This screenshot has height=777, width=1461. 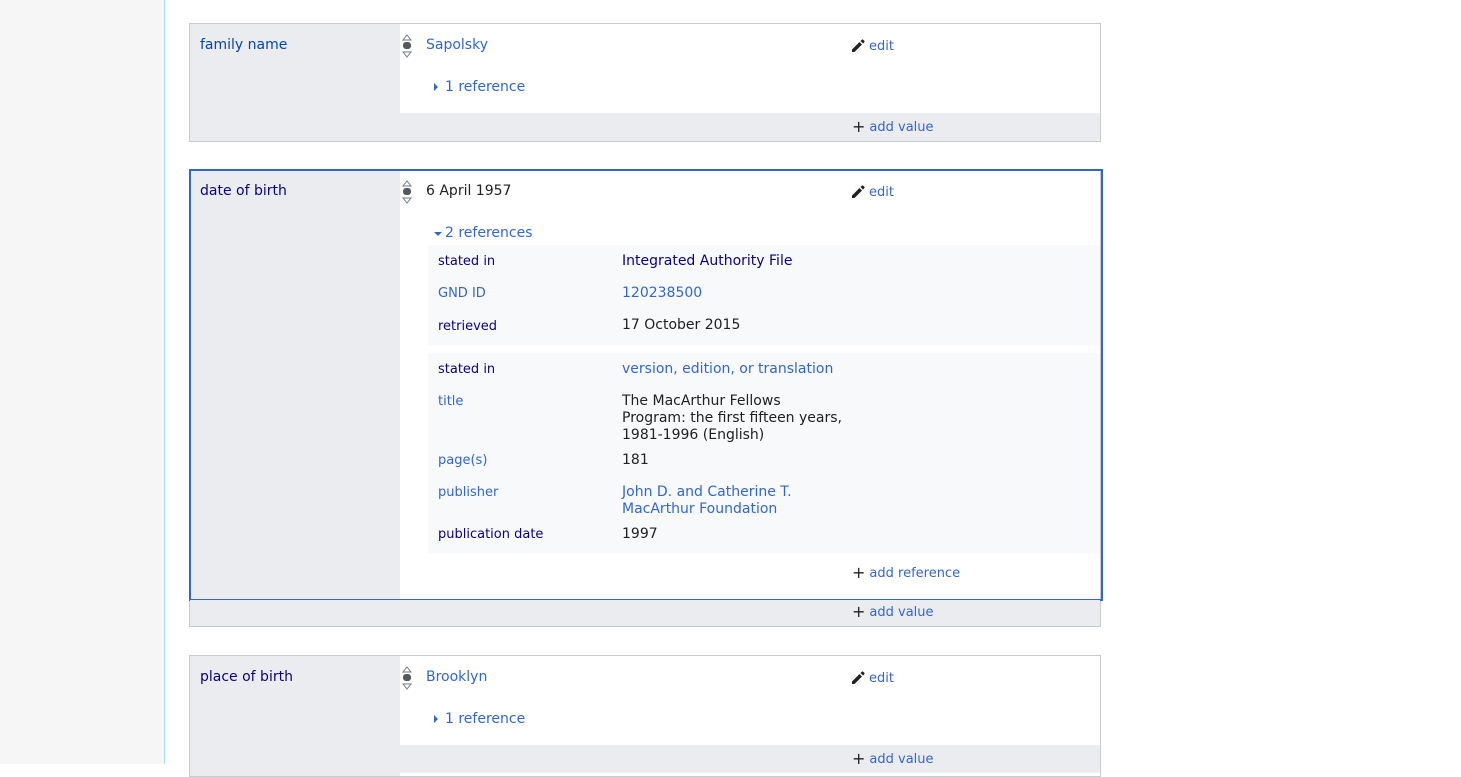 What do you see at coordinates (707, 261) in the screenshot?
I see `snak-value-integrated-authority-file: Integrated Authority File` at bounding box center [707, 261].